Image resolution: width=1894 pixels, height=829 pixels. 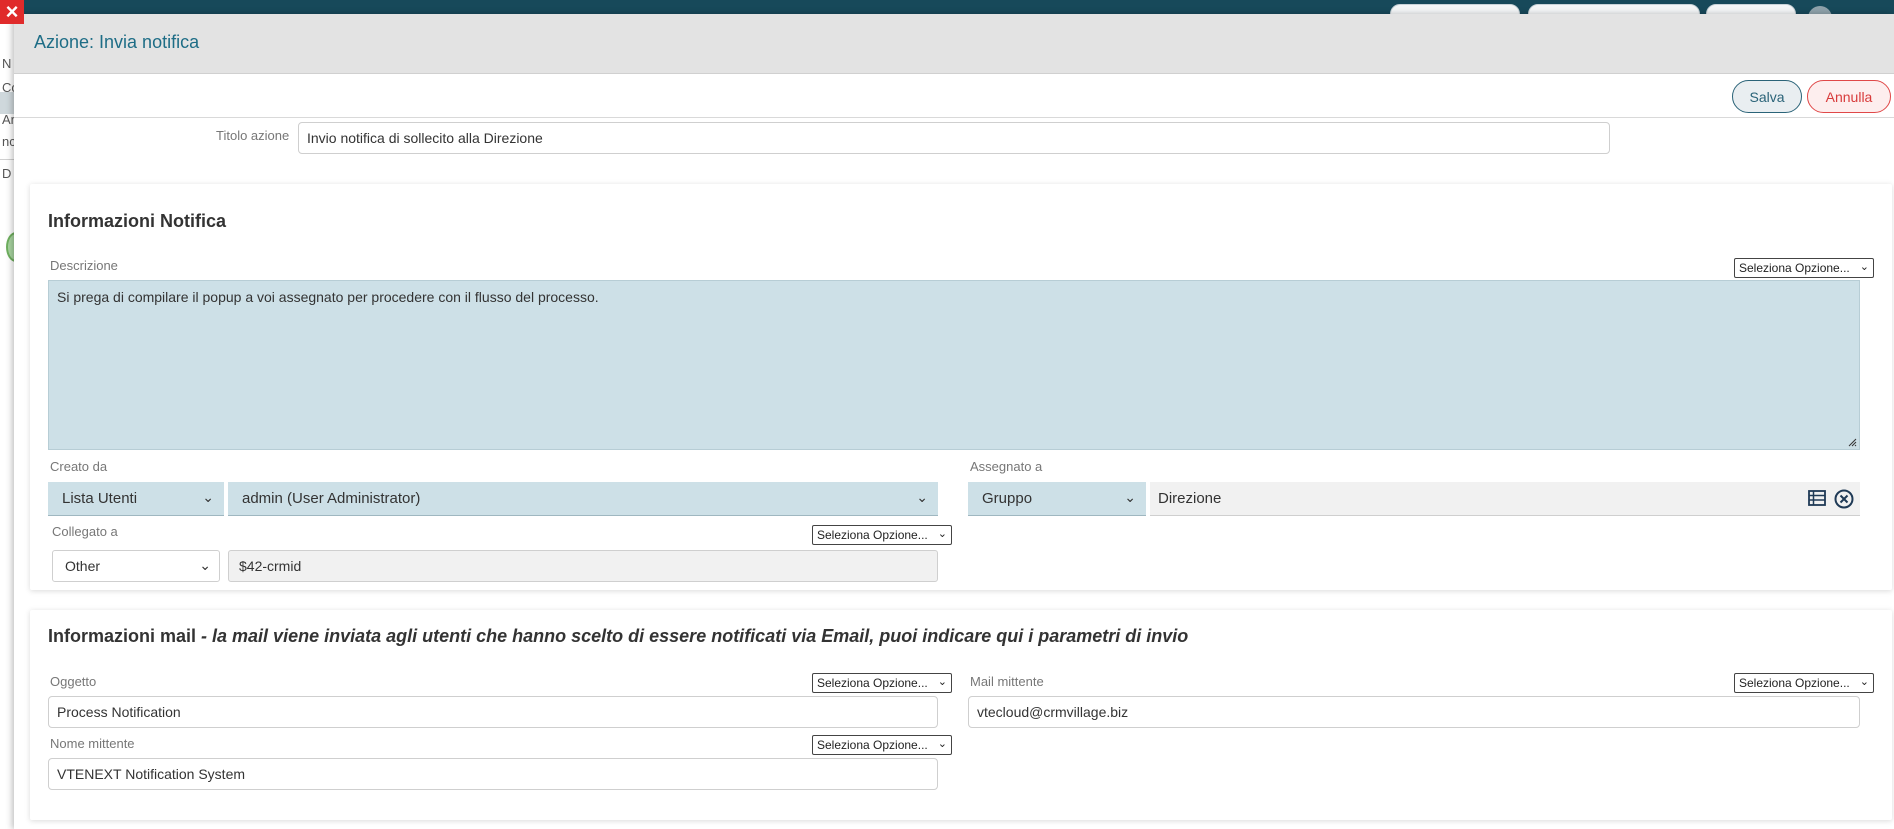 I want to click on background-label: N, so click(x=7, y=63).